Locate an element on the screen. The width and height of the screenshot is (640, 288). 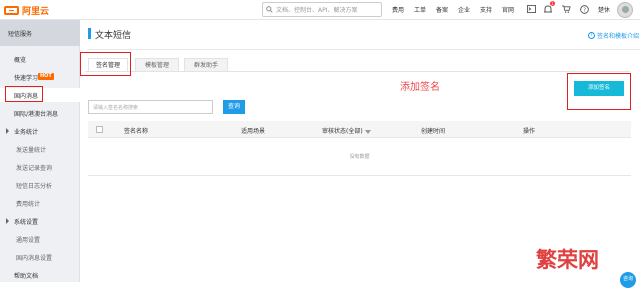
sidebar-item-help-docs: 帮助文档 is located at coordinates (40, 275).